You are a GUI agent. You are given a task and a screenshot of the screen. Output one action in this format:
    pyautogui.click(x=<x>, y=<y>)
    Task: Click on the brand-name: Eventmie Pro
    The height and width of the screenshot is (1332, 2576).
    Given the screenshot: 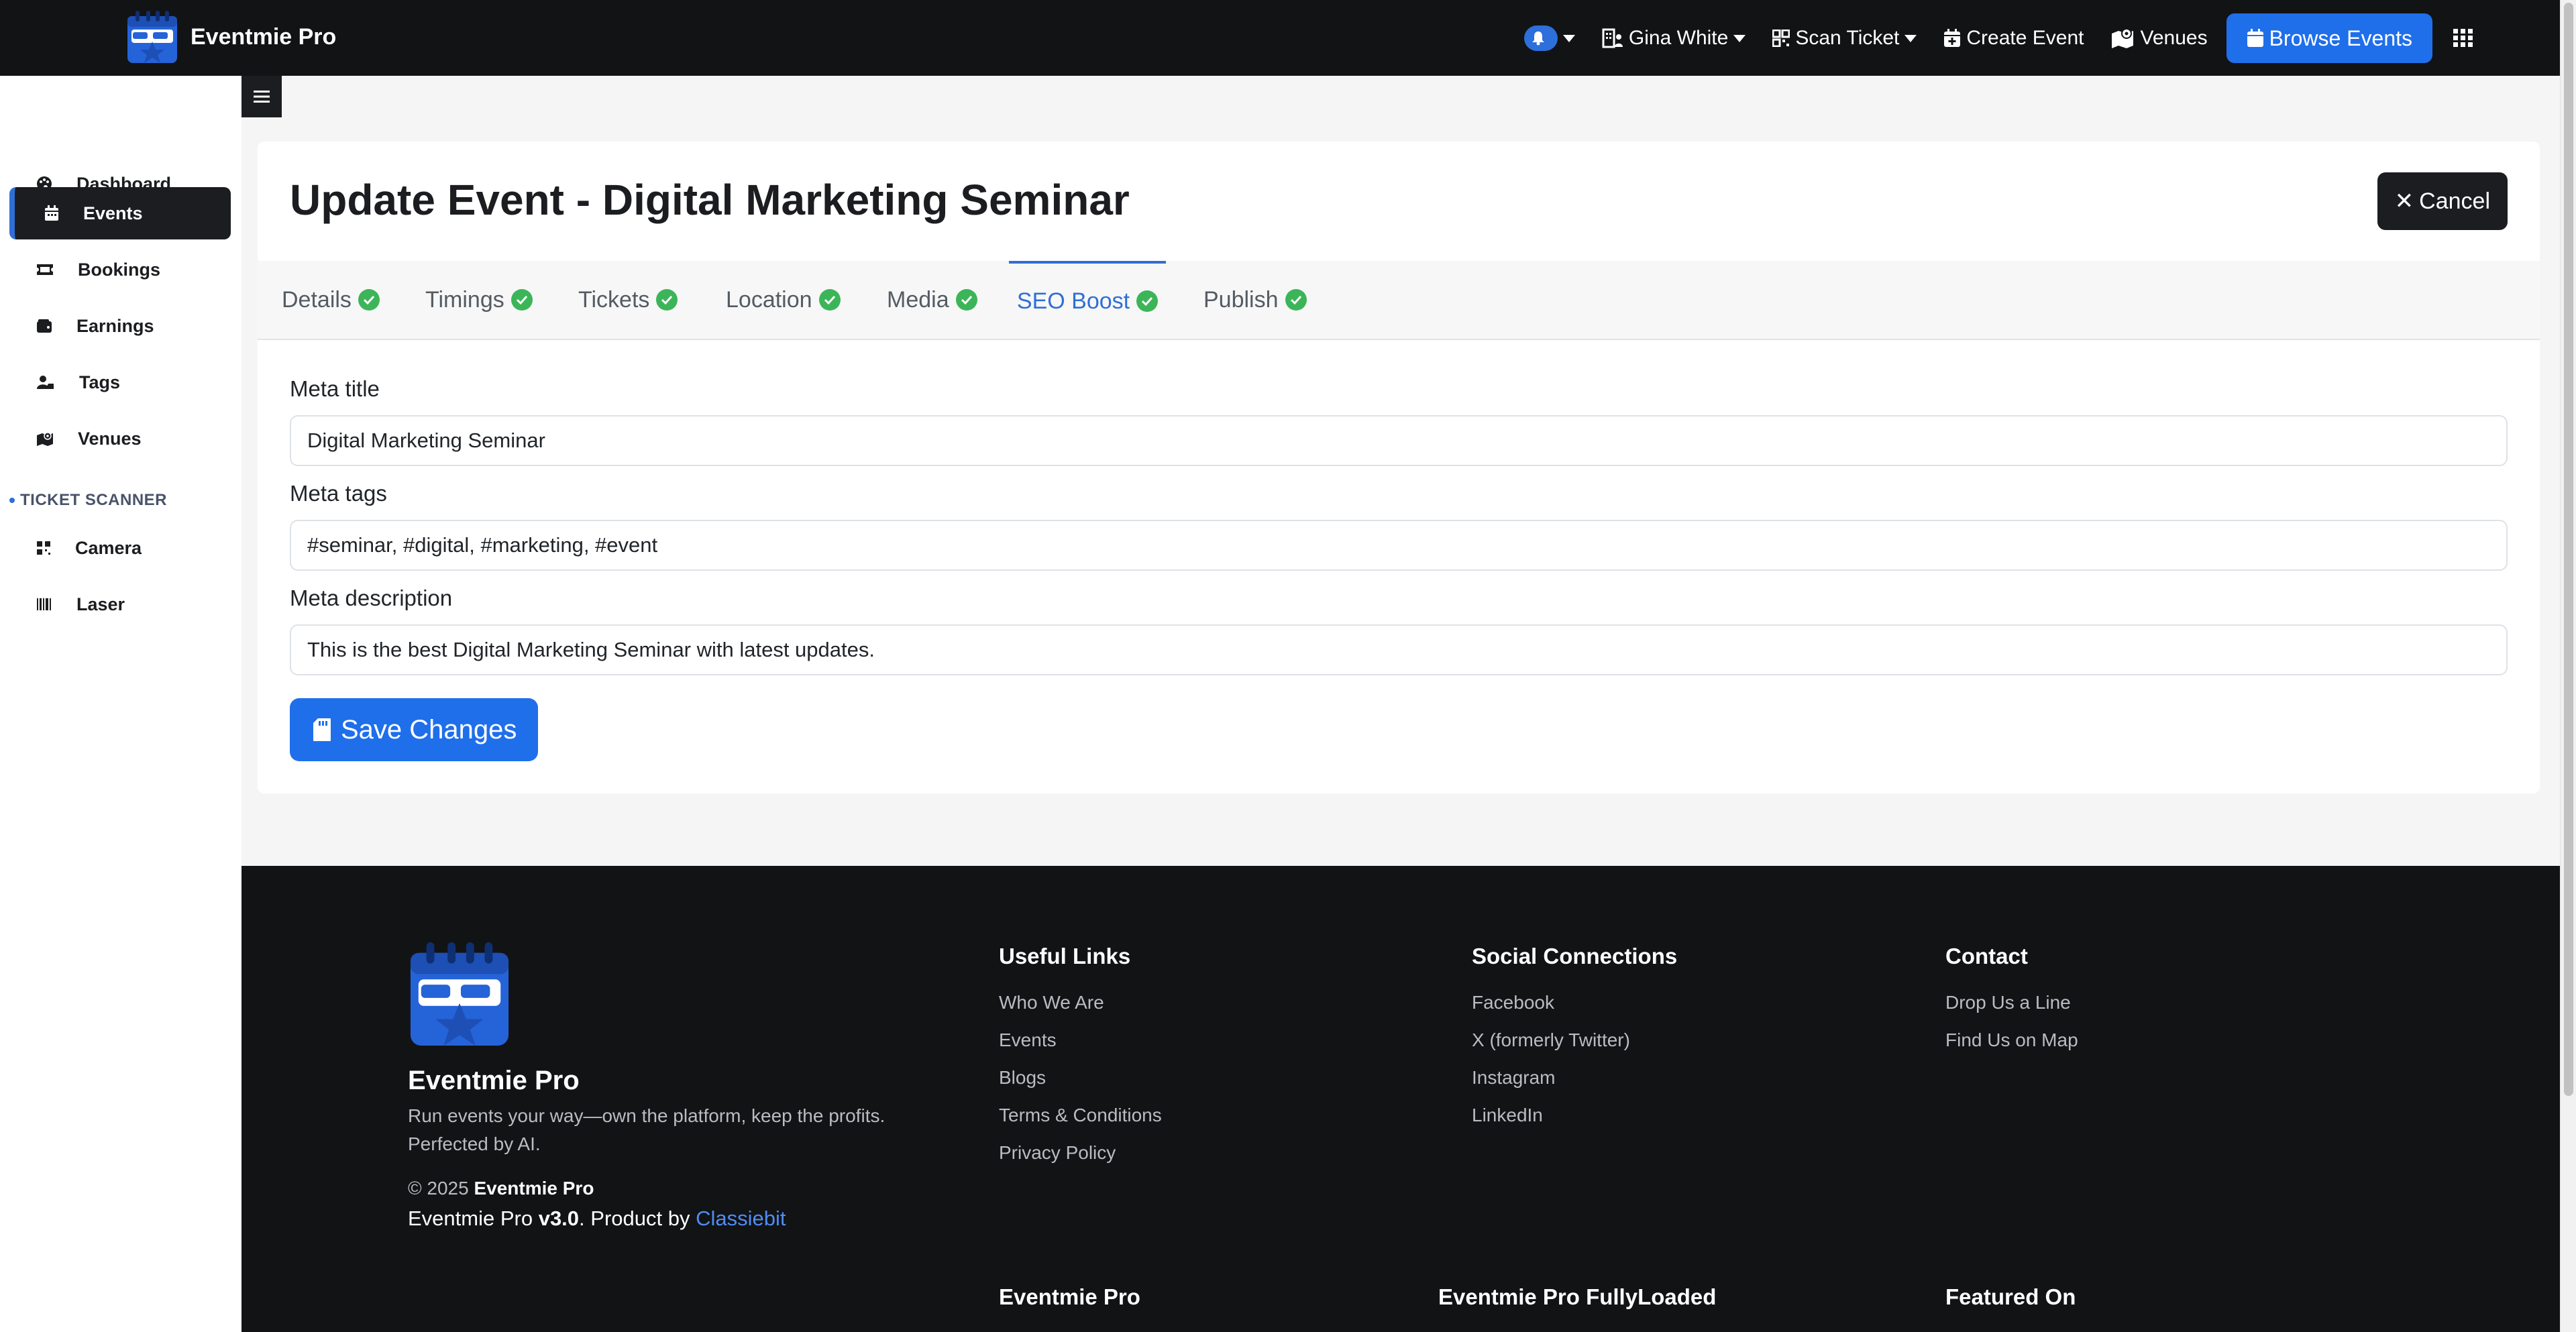 What is the action you would take?
    pyautogui.click(x=264, y=36)
    